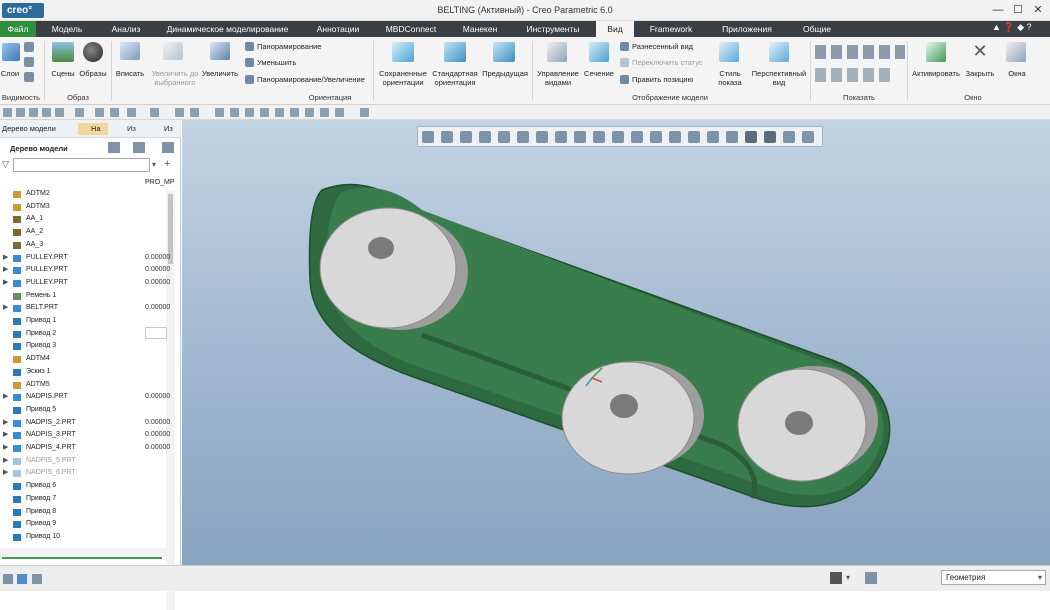 This screenshot has width=1050, height=610. Describe the element at coordinates (1038, 10) in the screenshot. I see `close-window-button: ✕` at that location.